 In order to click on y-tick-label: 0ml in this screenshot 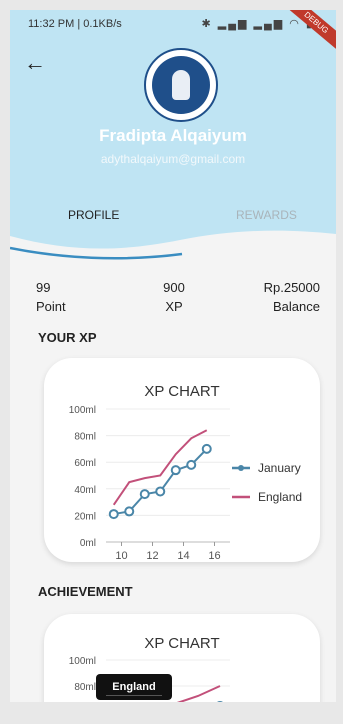, I will do `click(88, 543)`.